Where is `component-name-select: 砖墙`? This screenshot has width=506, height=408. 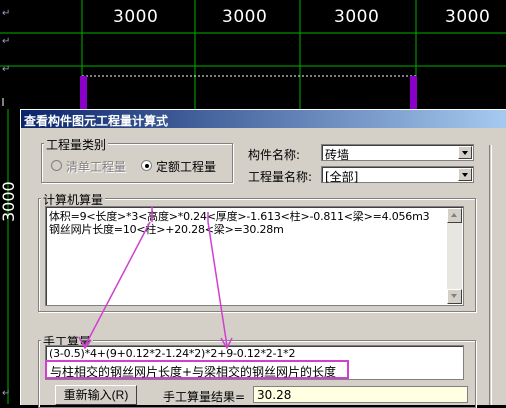
component-name-select: 砖墙 is located at coordinates (397, 153).